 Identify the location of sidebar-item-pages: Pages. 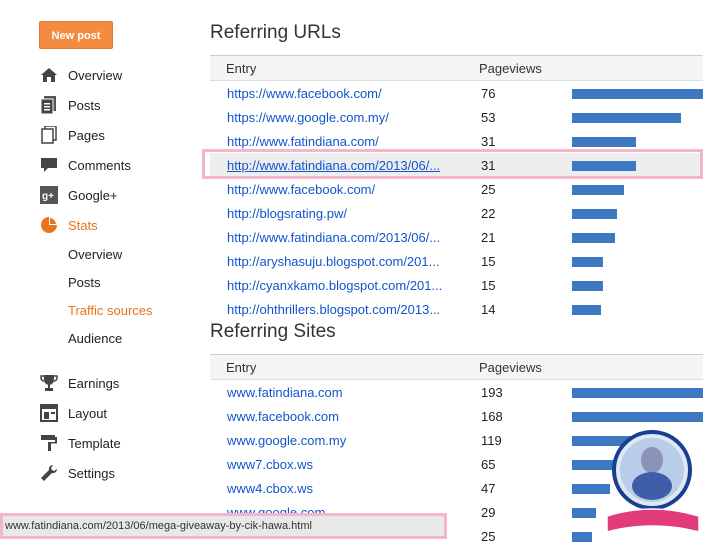
(72, 135).